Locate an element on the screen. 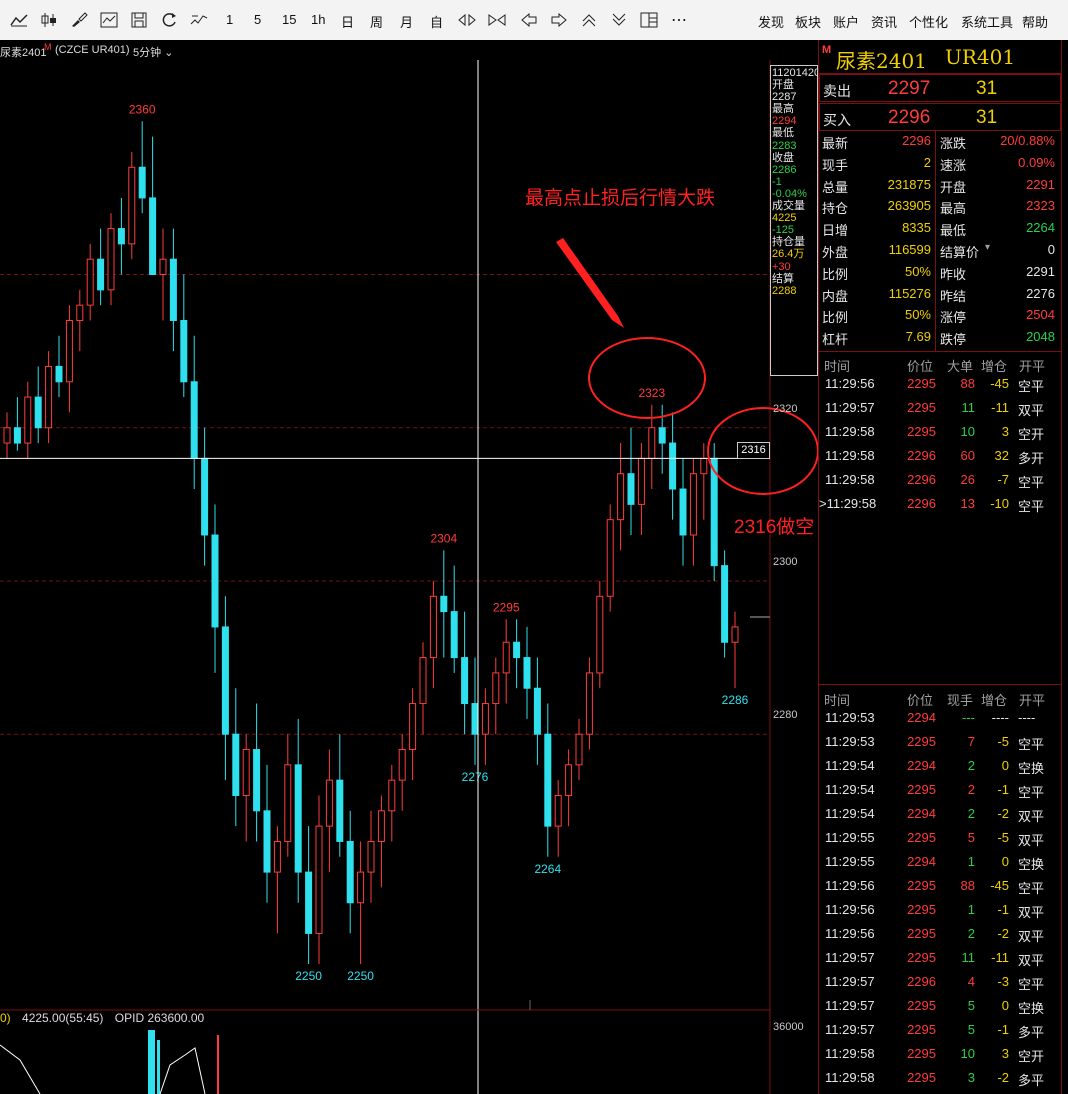 The height and width of the screenshot is (1094, 1068). layout-icon is located at coordinates (649, 20).